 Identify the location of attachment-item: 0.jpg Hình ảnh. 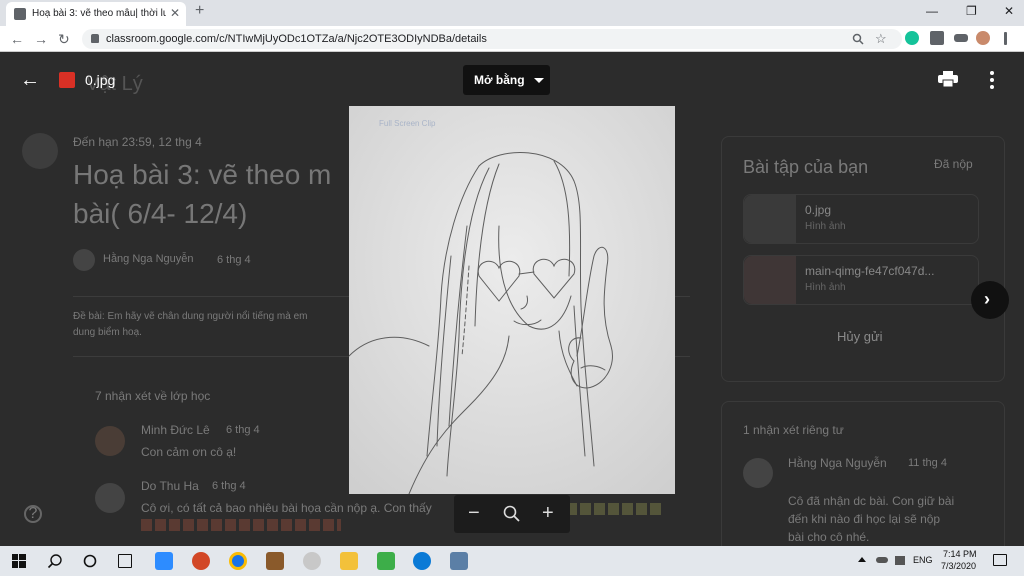
(861, 219).